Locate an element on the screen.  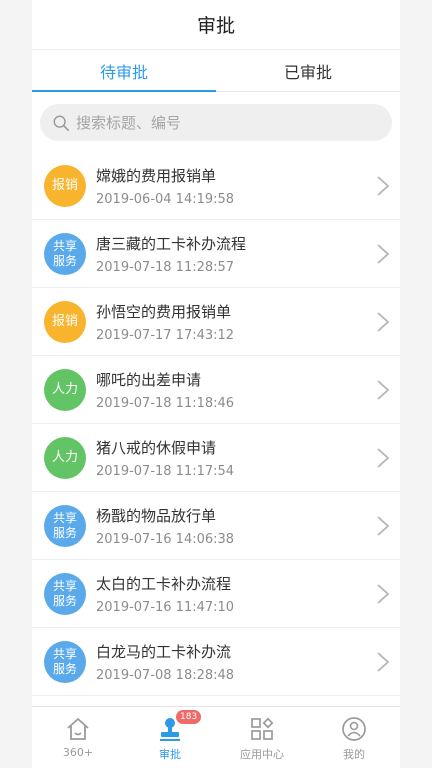
item-text: 白龙马的工卡补办流 2019-07-08 18:28:48 is located at coordinates (236, 662).